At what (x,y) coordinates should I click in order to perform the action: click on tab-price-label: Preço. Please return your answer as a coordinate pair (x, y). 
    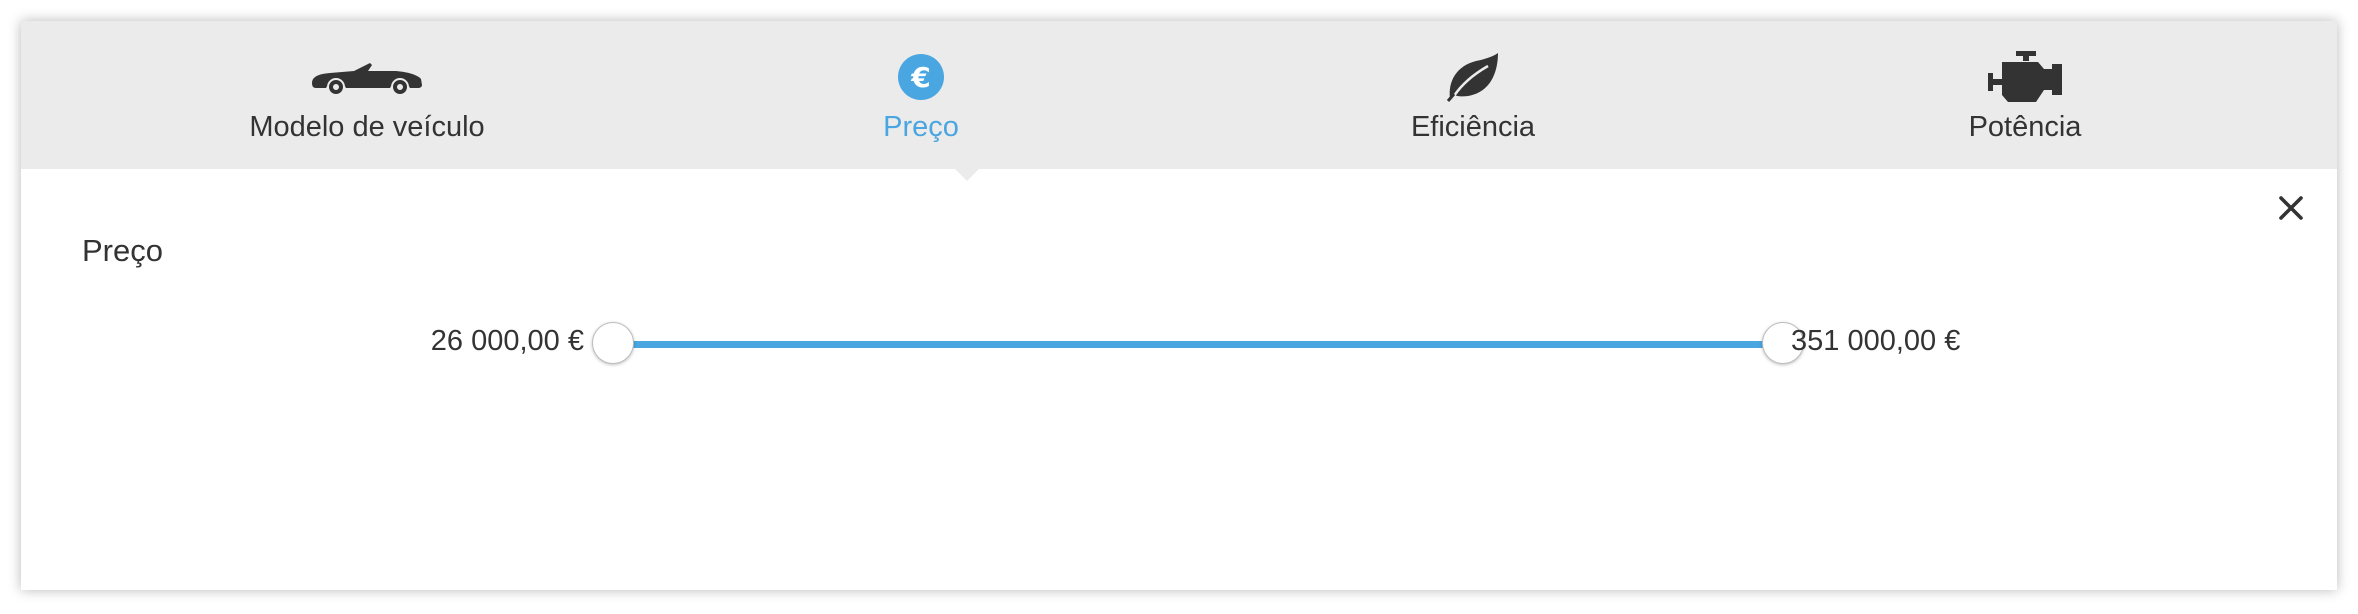
    Looking at the image, I should click on (921, 127).